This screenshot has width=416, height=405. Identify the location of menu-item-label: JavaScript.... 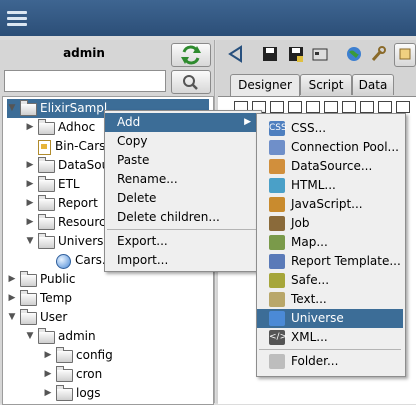
(327, 204).